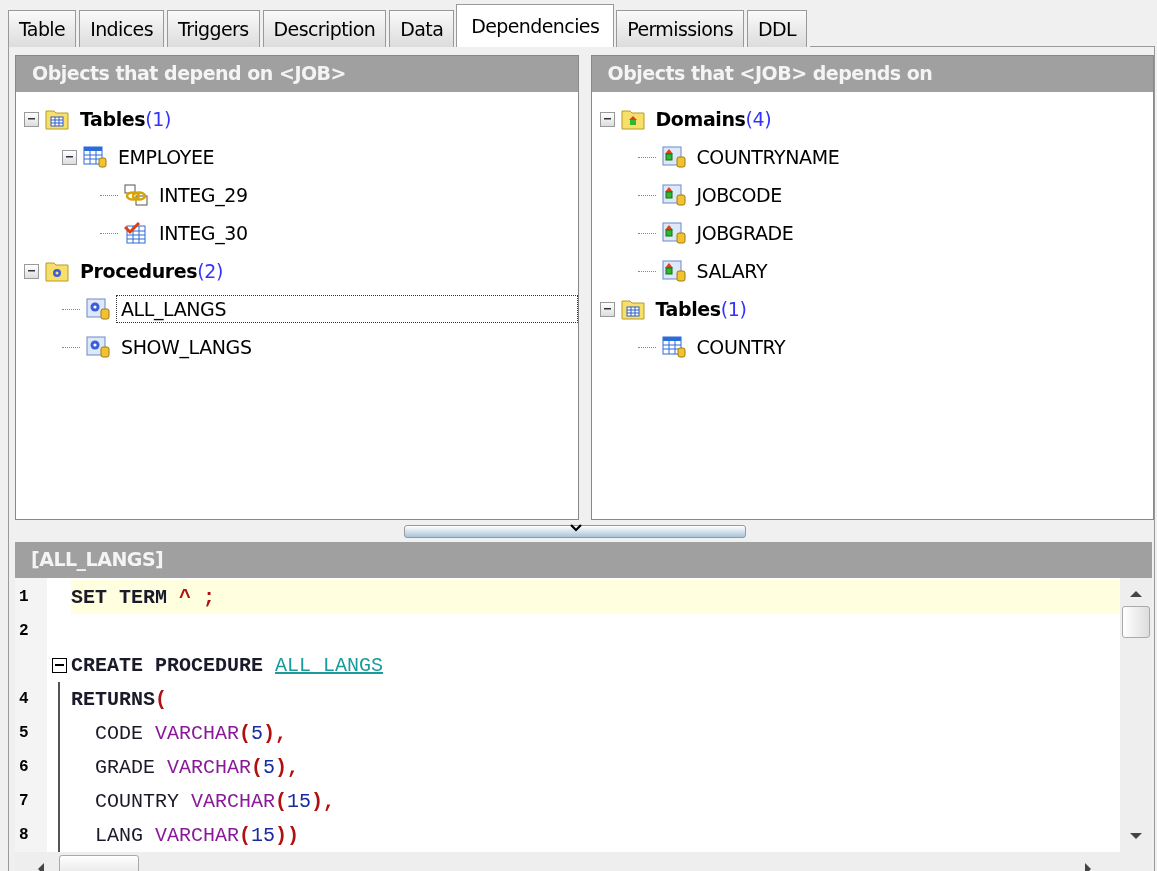 Image resolution: width=1157 pixels, height=871 pixels. I want to click on tab: Dependencies, so click(535, 25).